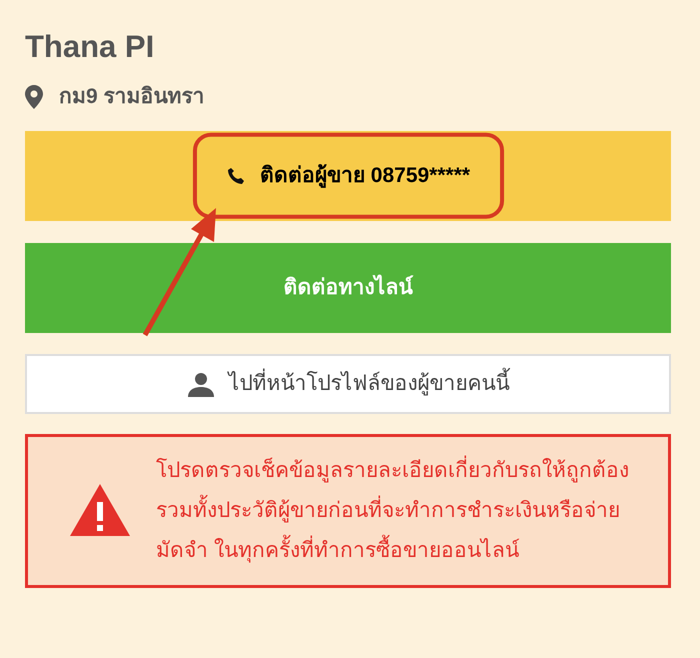 Image resolution: width=700 pixels, height=658 pixels. I want to click on seller-location: กม9 รามอินทรา, so click(132, 97).